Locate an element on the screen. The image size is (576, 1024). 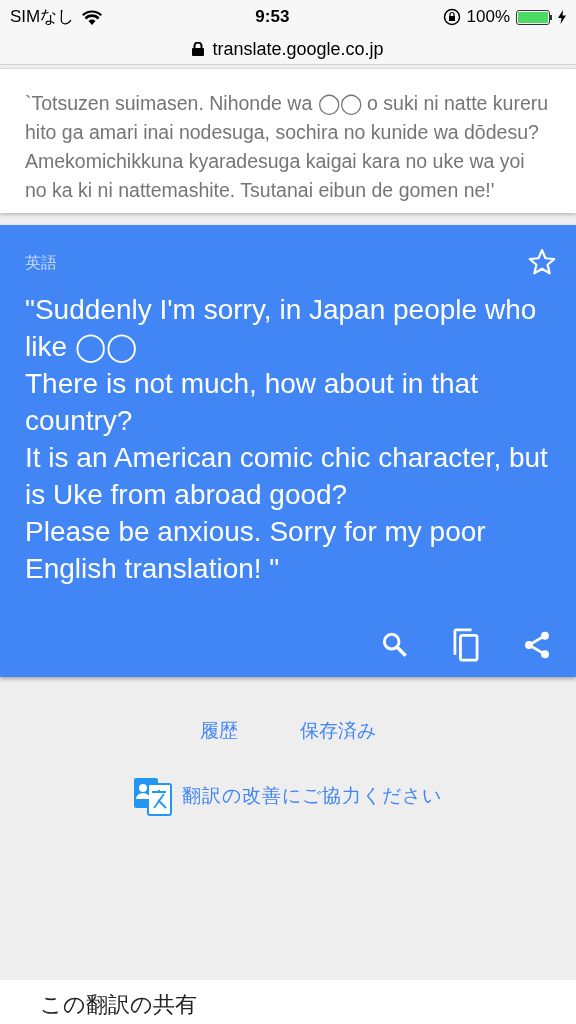
contribute-link: 翻訳の改善にご協力ください is located at coordinates (312, 796).